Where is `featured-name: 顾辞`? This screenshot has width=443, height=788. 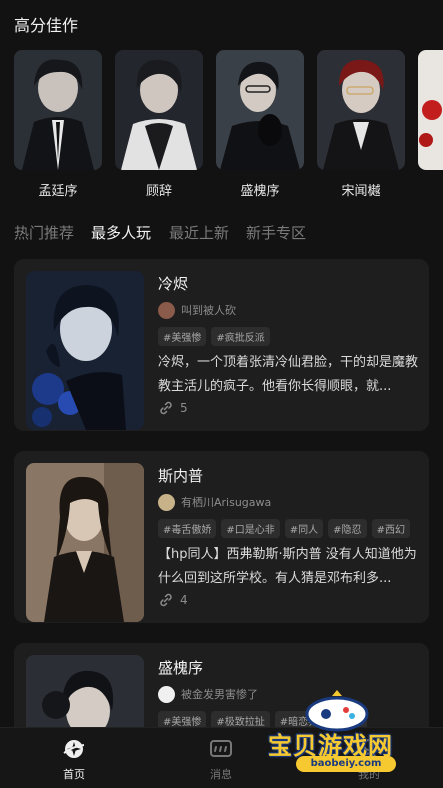 featured-name: 顾辞 is located at coordinates (158, 191).